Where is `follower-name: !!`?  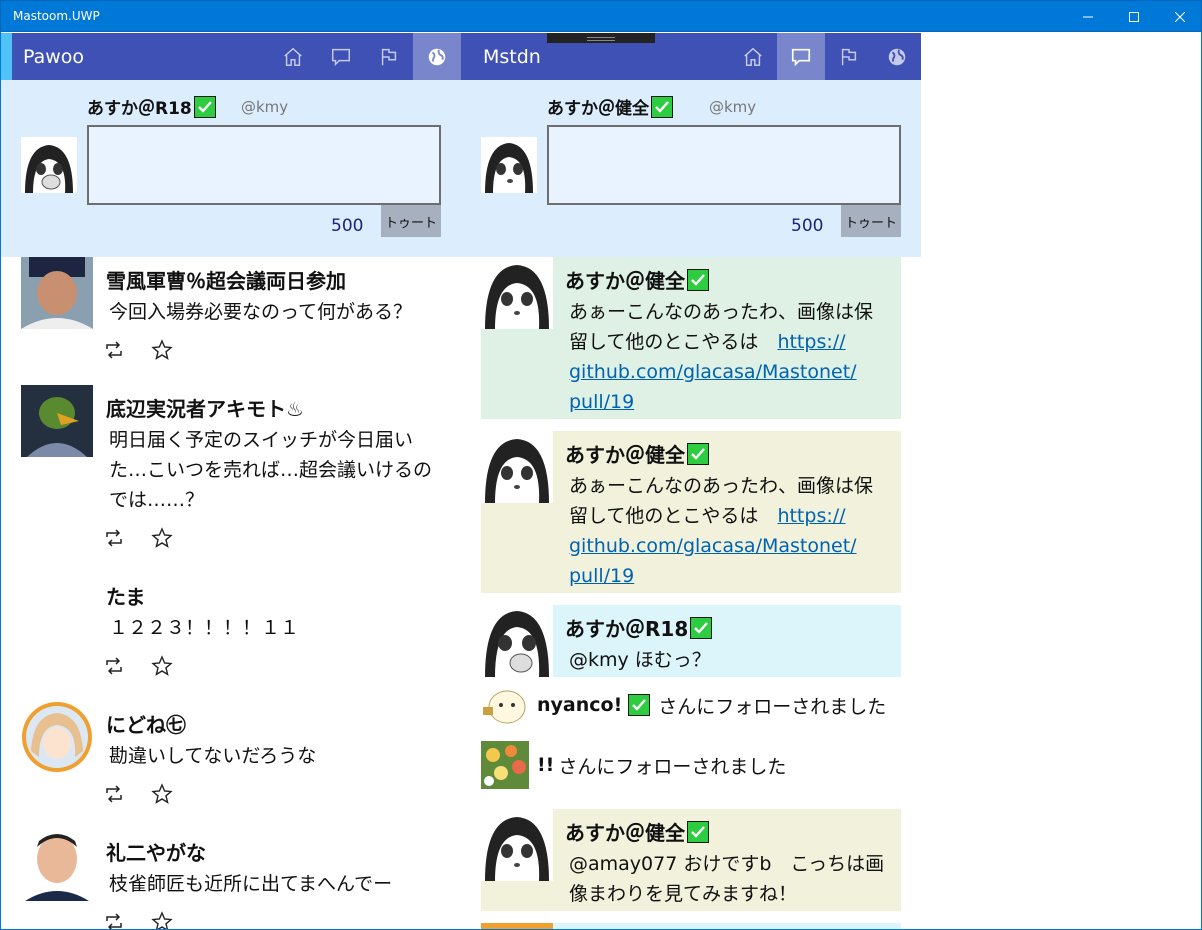 follower-name: !! is located at coordinates (545, 765).